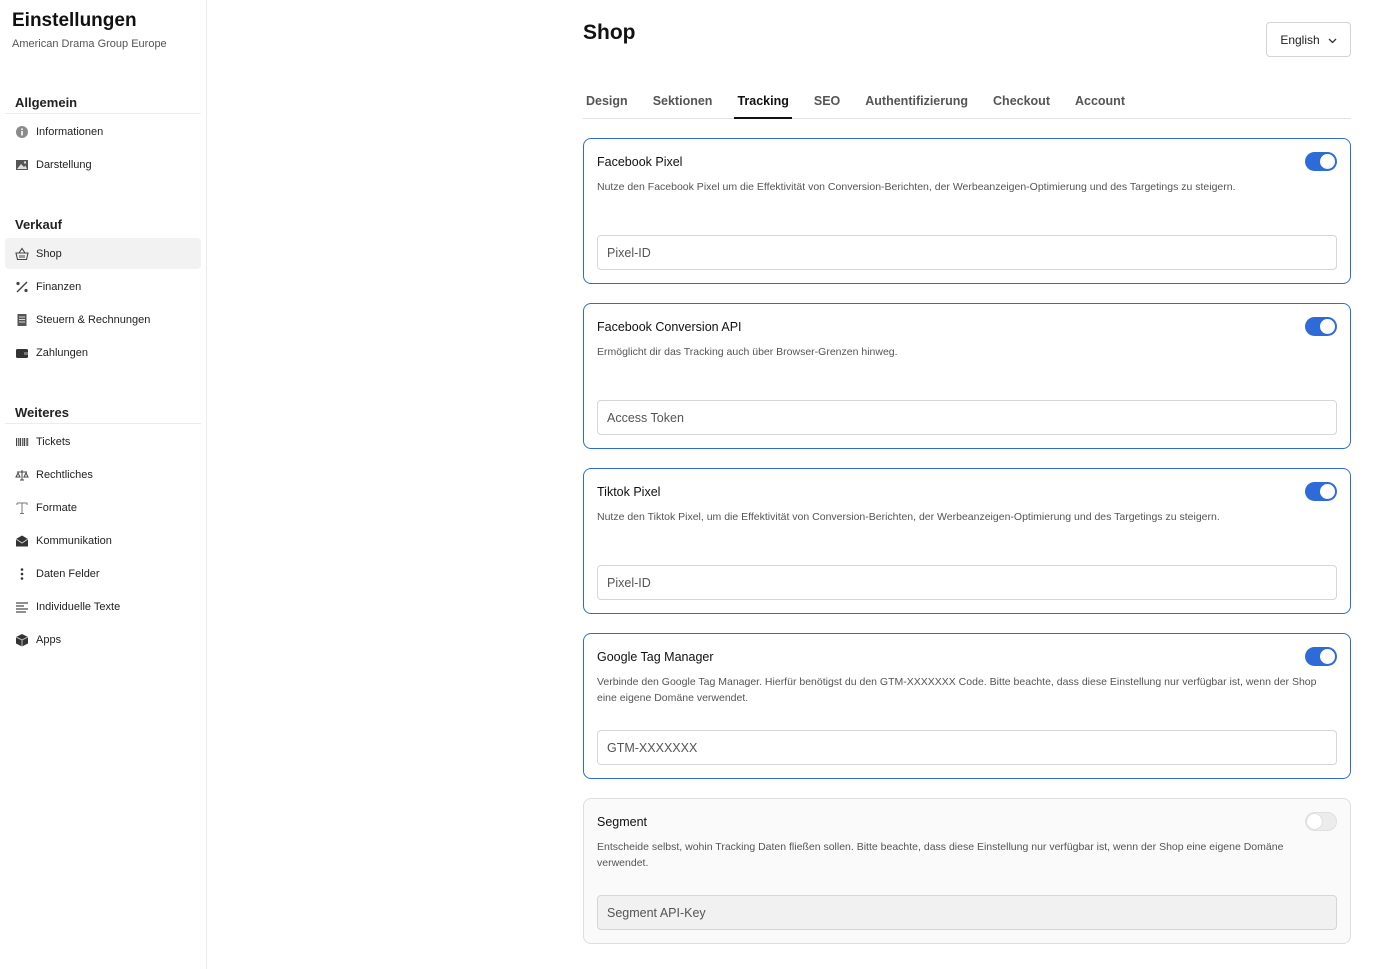 This screenshot has height=969, width=1374. I want to click on facebook-pixel-toggle, so click(1321, 161).